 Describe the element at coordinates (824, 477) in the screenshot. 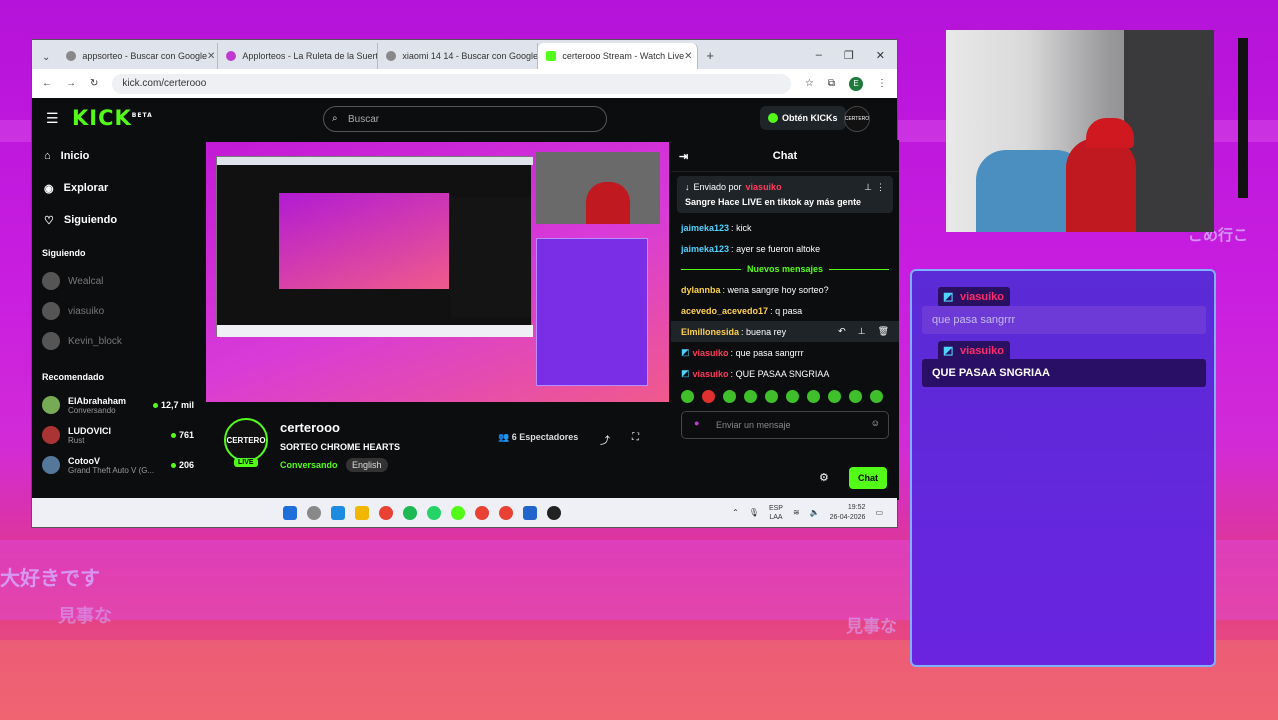

I see `chat-settings-icon: ⚙` at that location.